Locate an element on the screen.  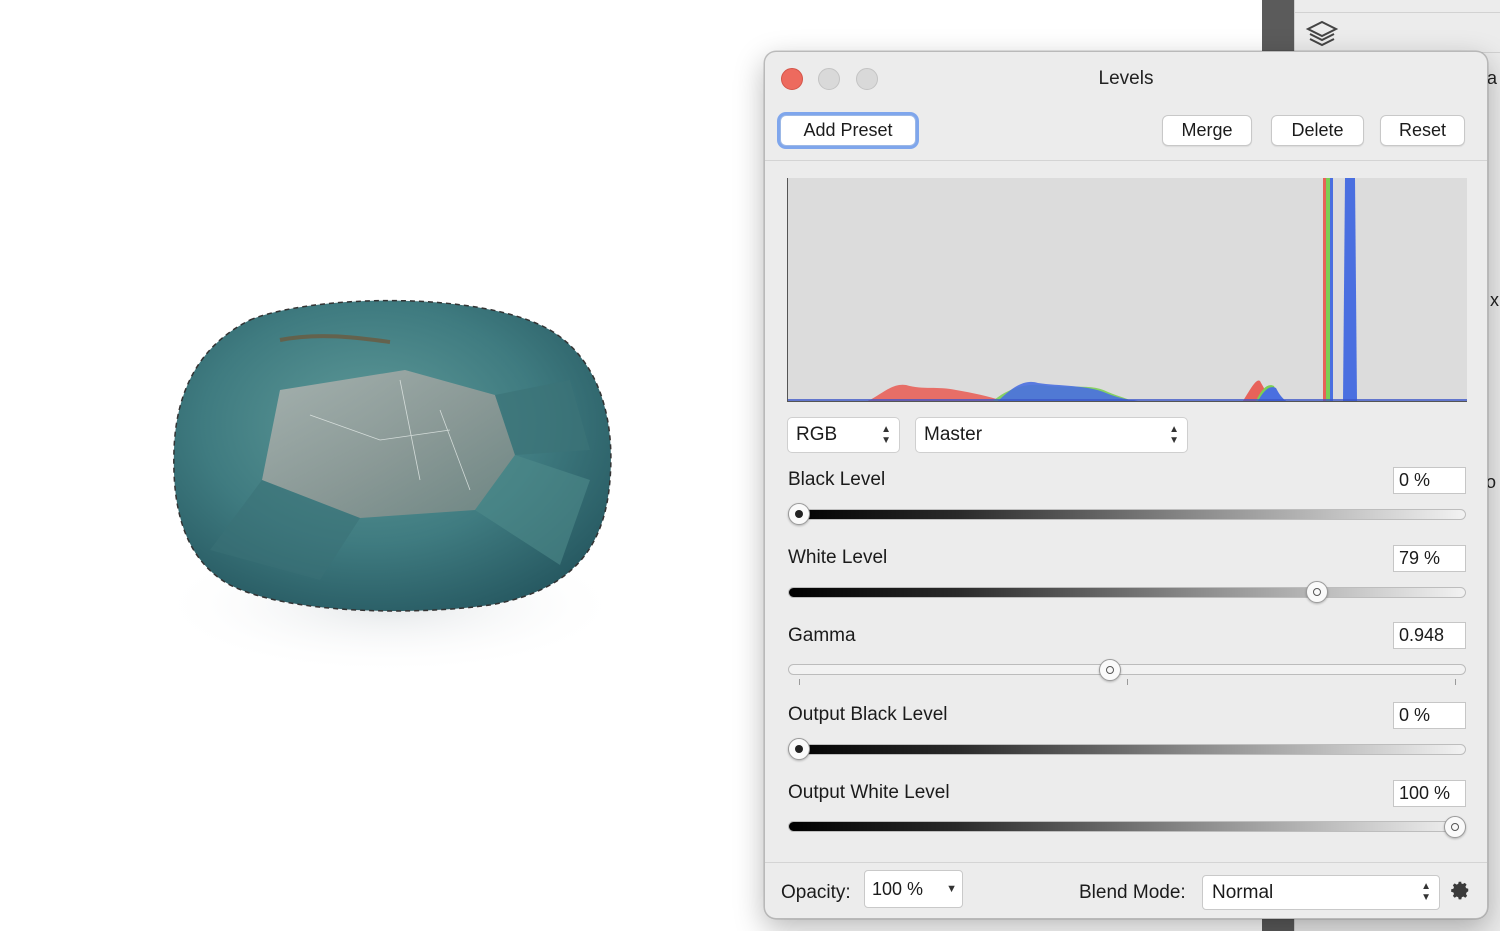
black-level-slider is located at coordinates (1127, 514).